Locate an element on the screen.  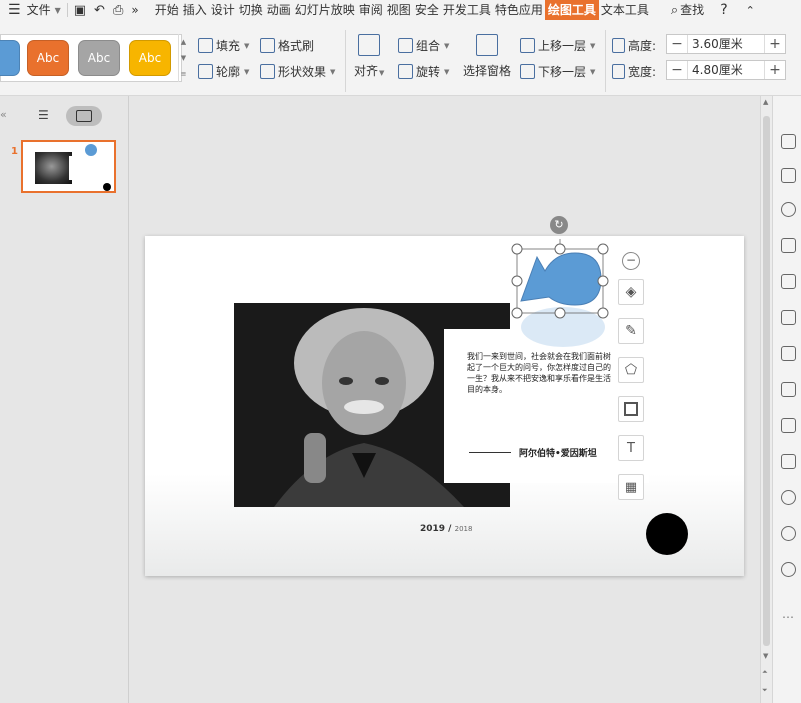
help-icon: ? is located at coordinates (723, 10).